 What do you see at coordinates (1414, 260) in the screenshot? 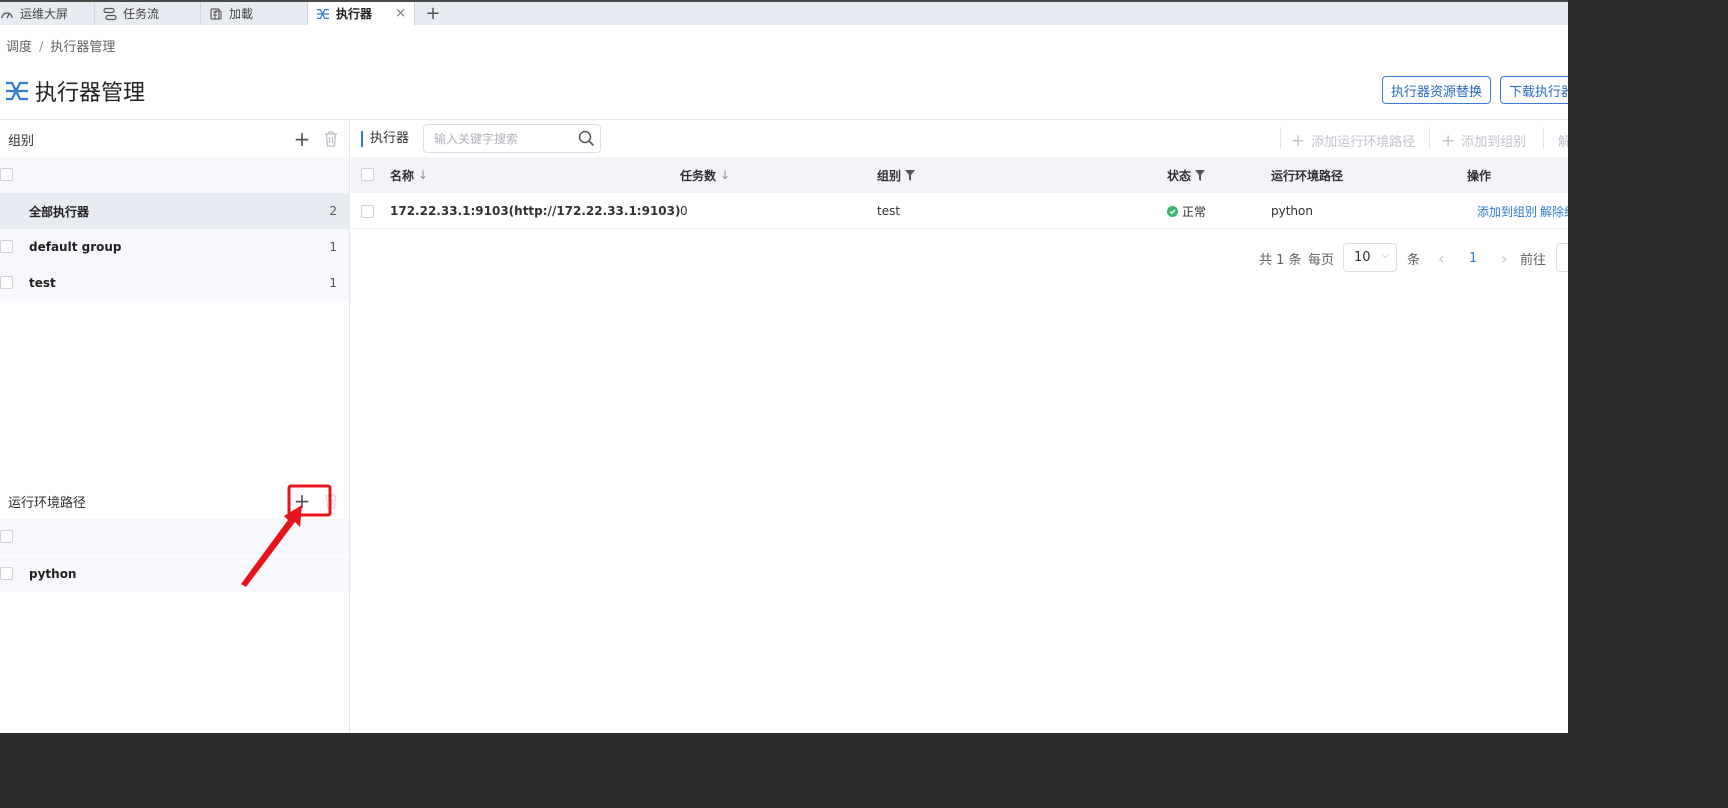
I see `pagination-unit: 条` at bounding box center [1414, 260].